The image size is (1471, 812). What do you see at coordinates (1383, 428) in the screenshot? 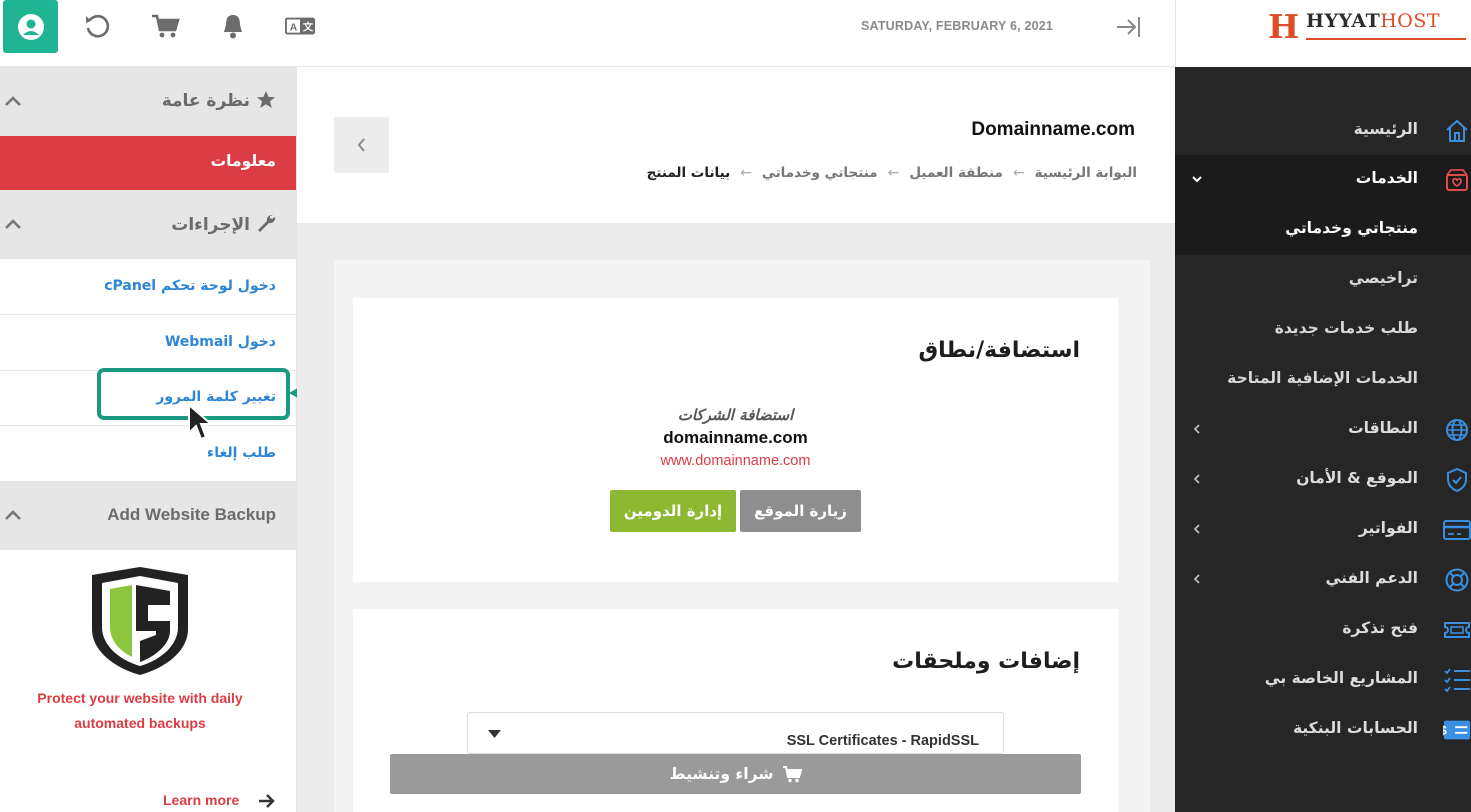
I see `sidebar-item-label: النطاقات` at bounding box center [1383, 428].